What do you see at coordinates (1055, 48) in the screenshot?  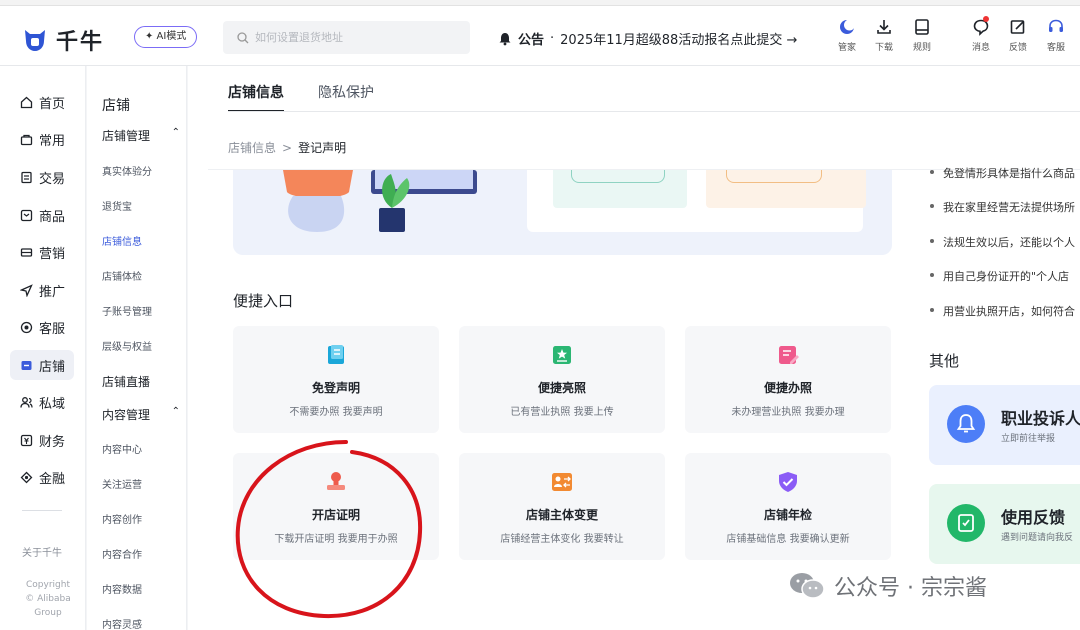 I see `tool-label: 客服` at bounding box center [1055, 48].